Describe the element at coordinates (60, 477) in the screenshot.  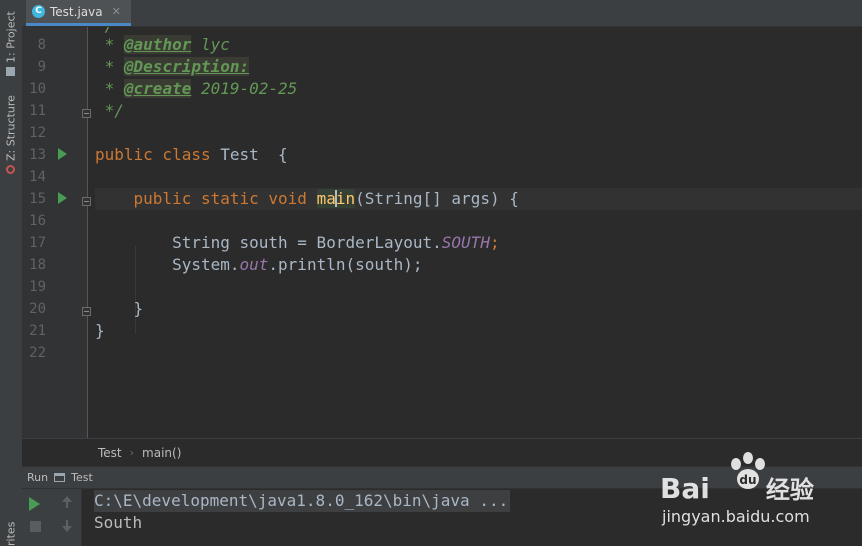
I see `console-icon` at that location.